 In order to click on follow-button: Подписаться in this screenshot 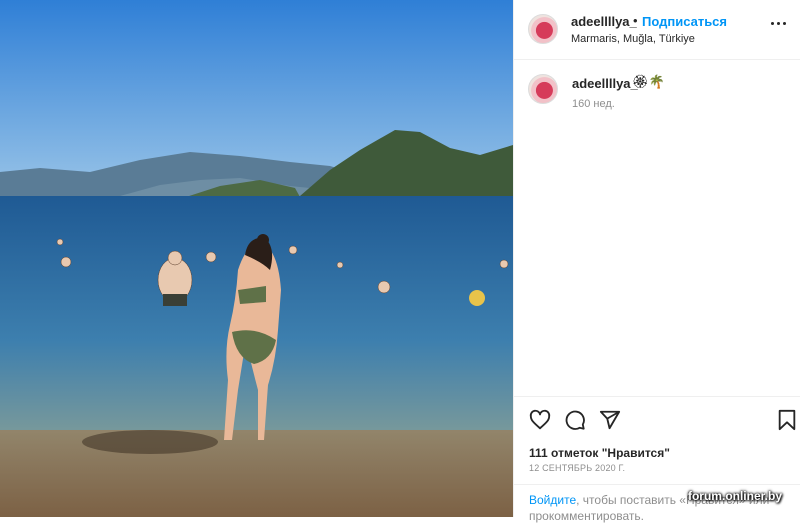, I will do `click(684, 21)`.